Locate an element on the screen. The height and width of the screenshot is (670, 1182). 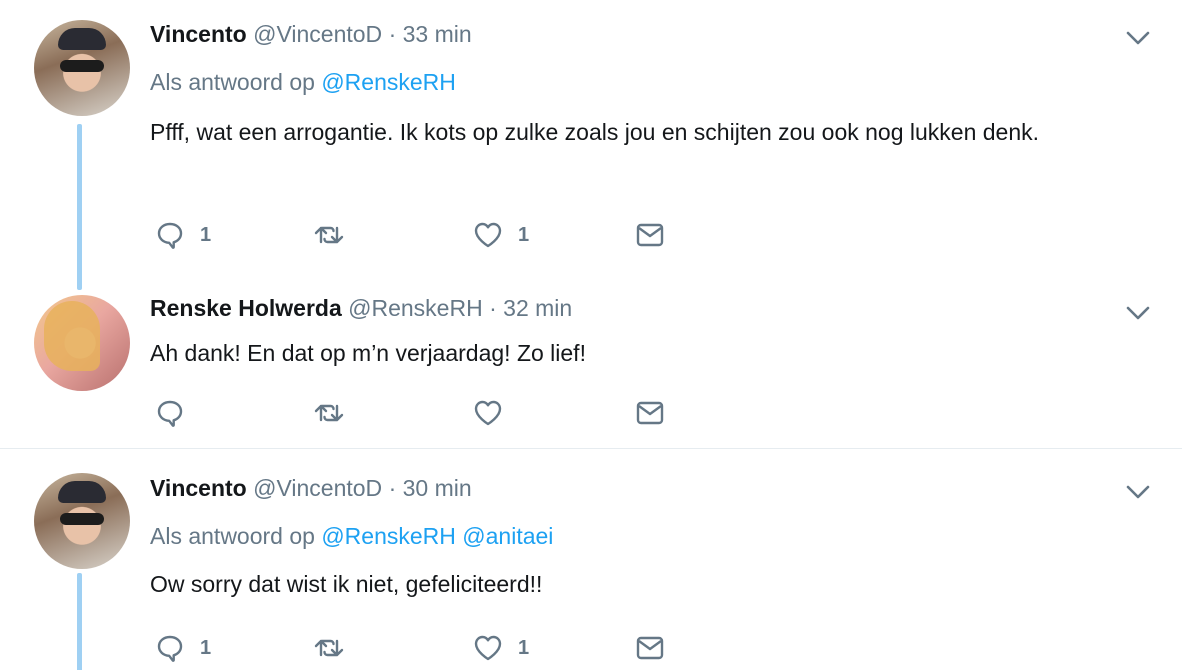
tweet-timestamp: 30 min is located at coordinates (437, 488).